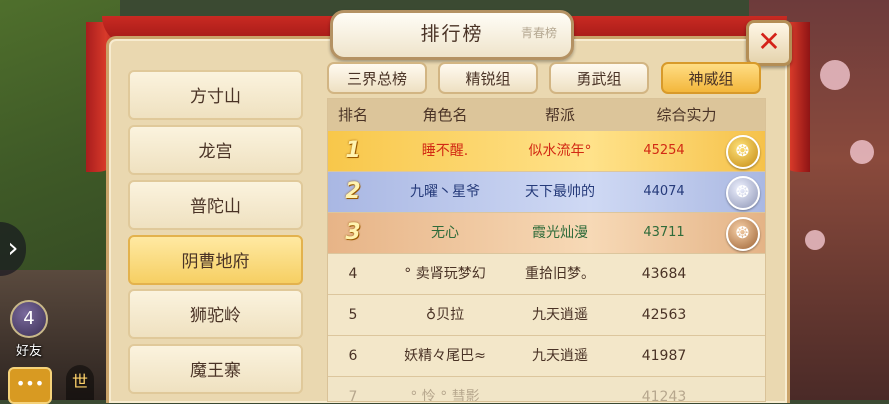 This screenshot has width=889, height=404. I want to click on table-header: 排名 角色名 帮派 综合实力, so click(546, 115).